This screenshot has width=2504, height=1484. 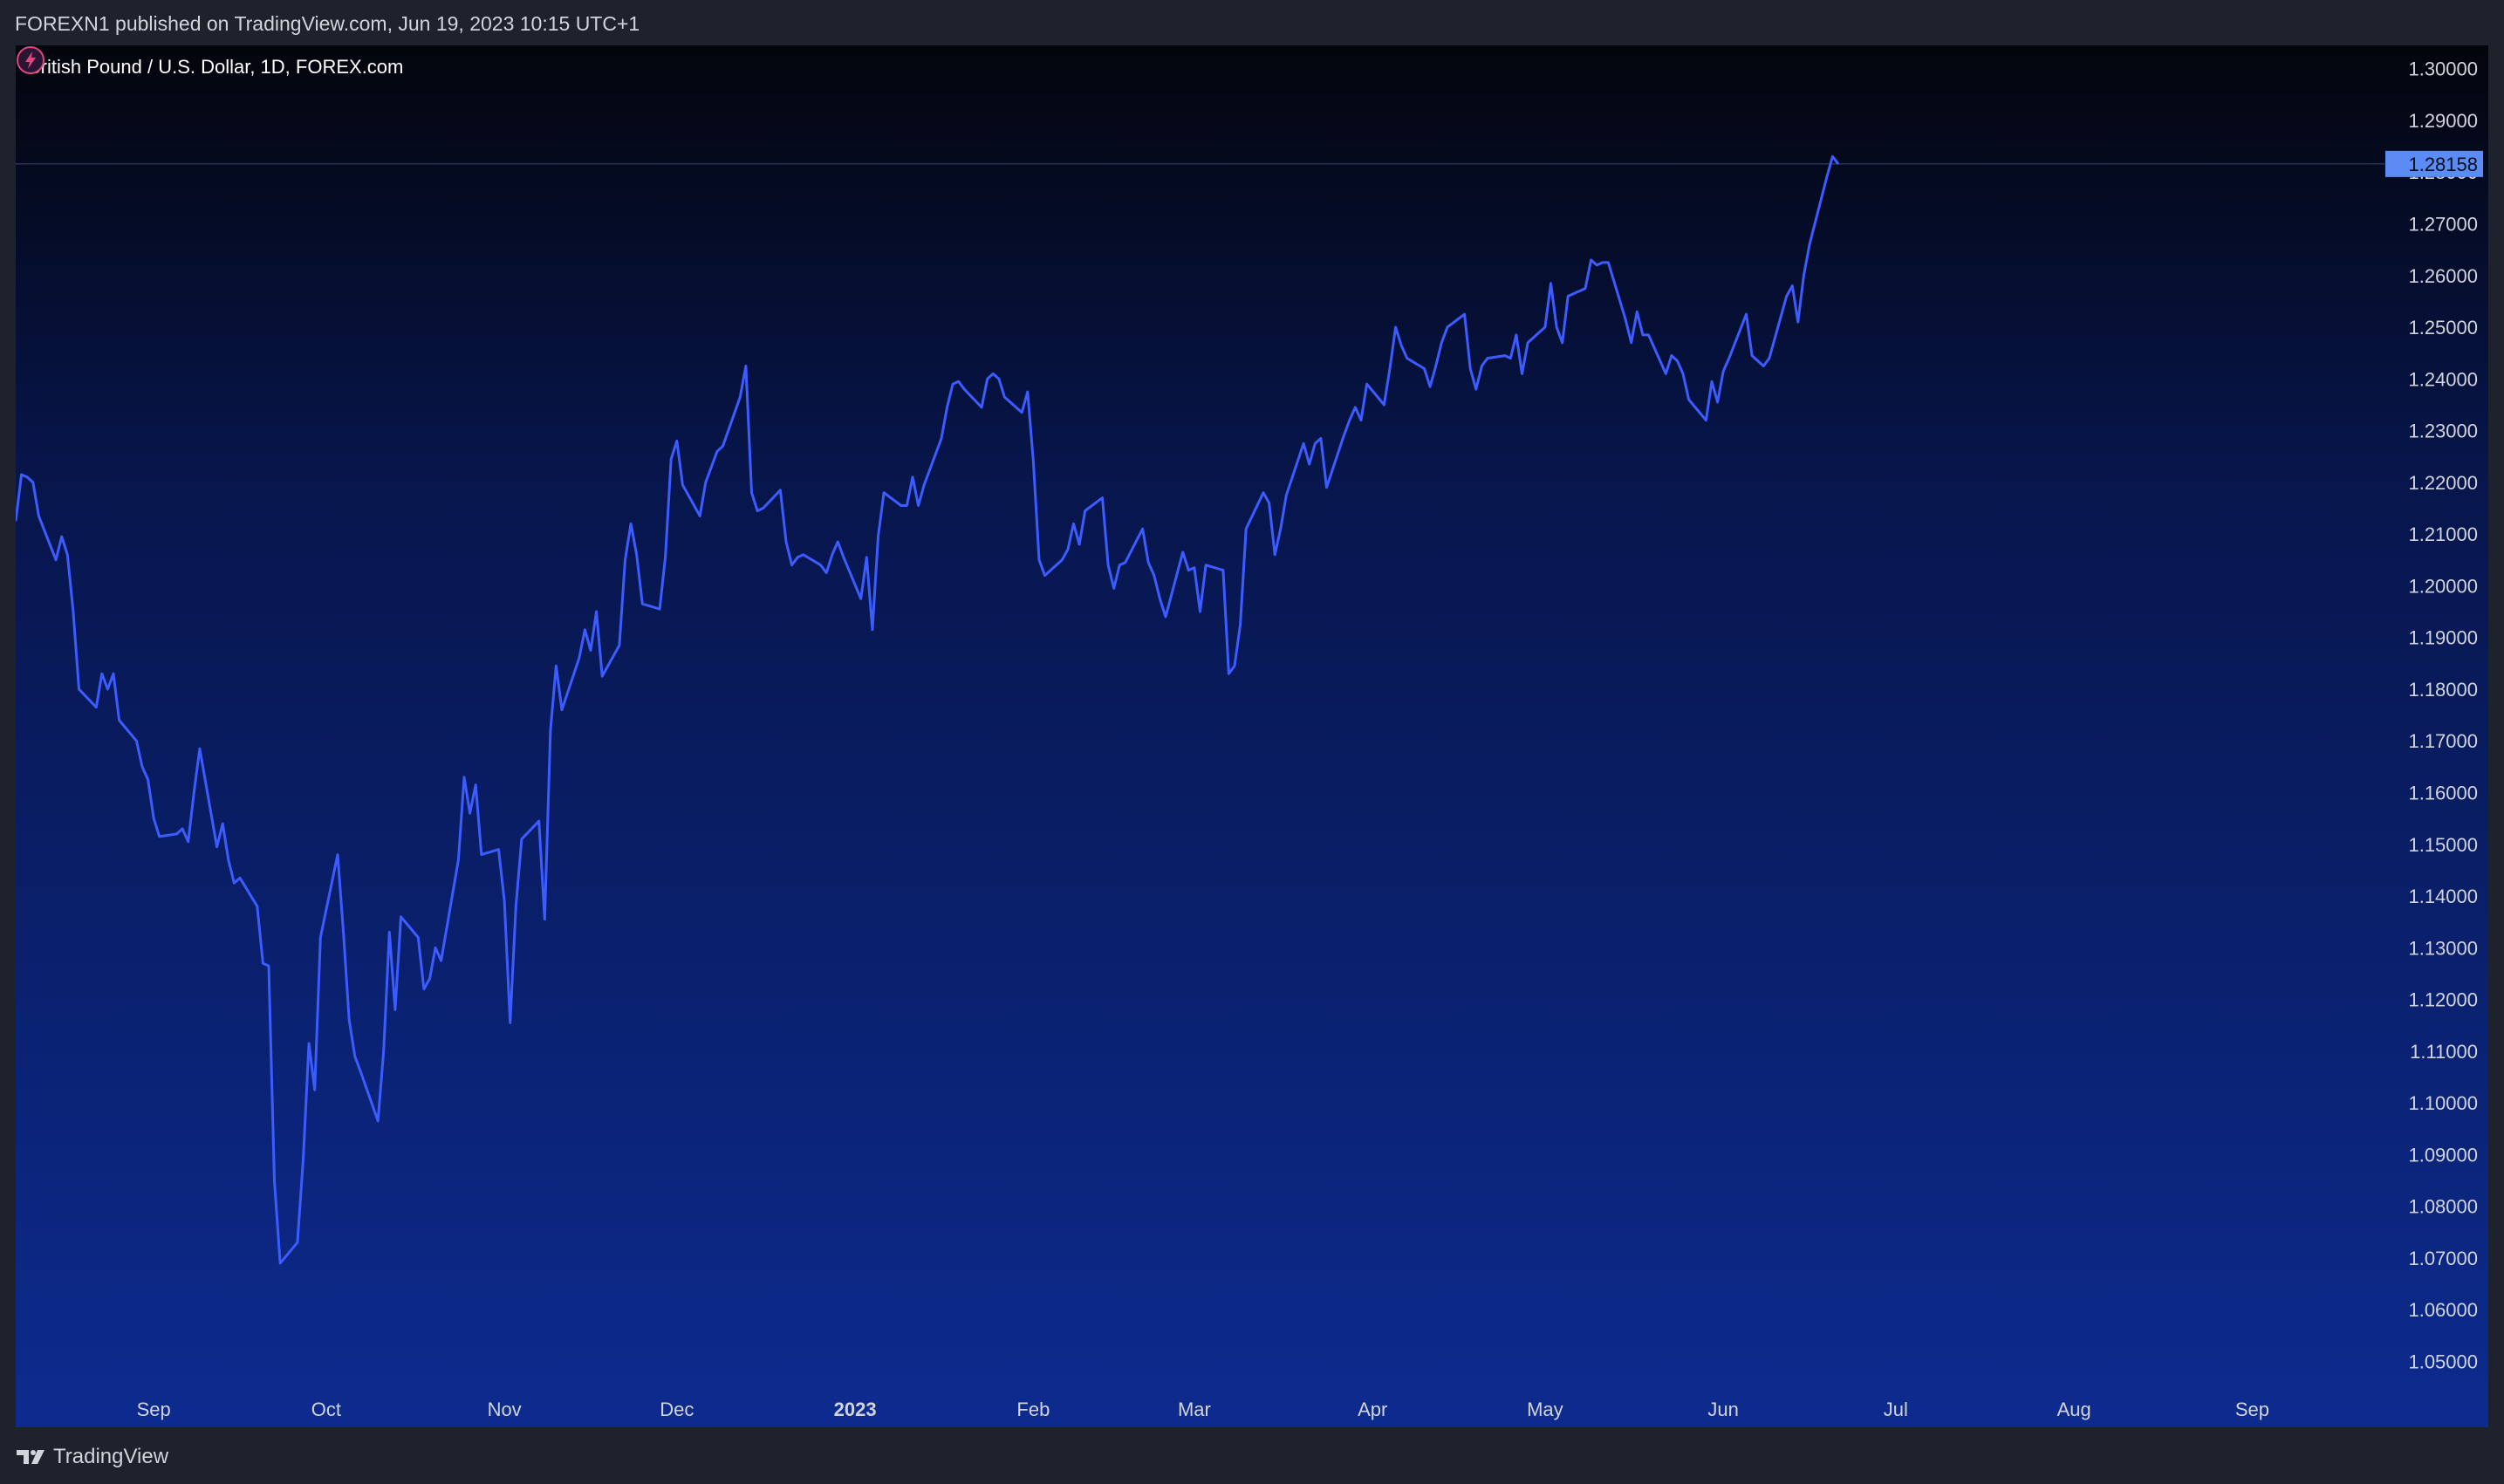 I want to click on y-tick-label: 1.13000, so click(x=2443, y=948).